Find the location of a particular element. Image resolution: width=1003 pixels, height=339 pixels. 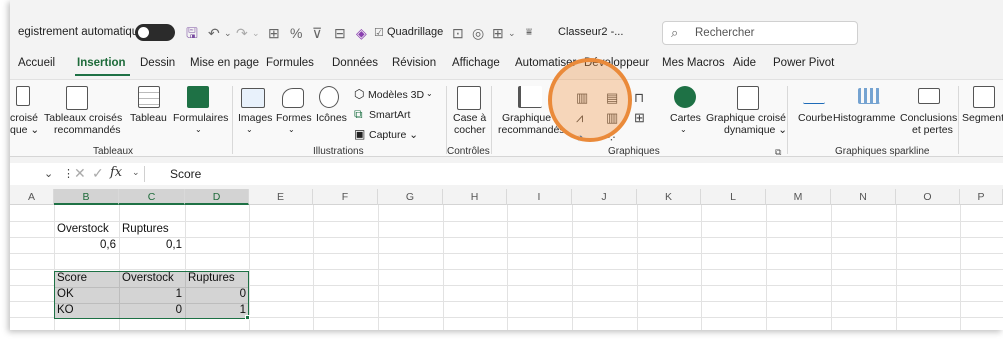

camera-icon: ◎ is located at coordinates (478, 33).